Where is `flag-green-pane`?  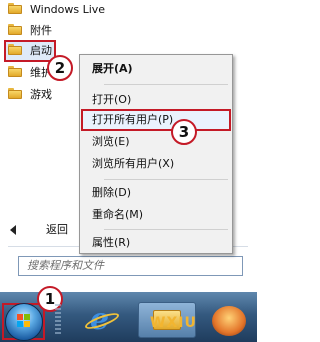
flag-green-pane is located at coordinates (27, 317).